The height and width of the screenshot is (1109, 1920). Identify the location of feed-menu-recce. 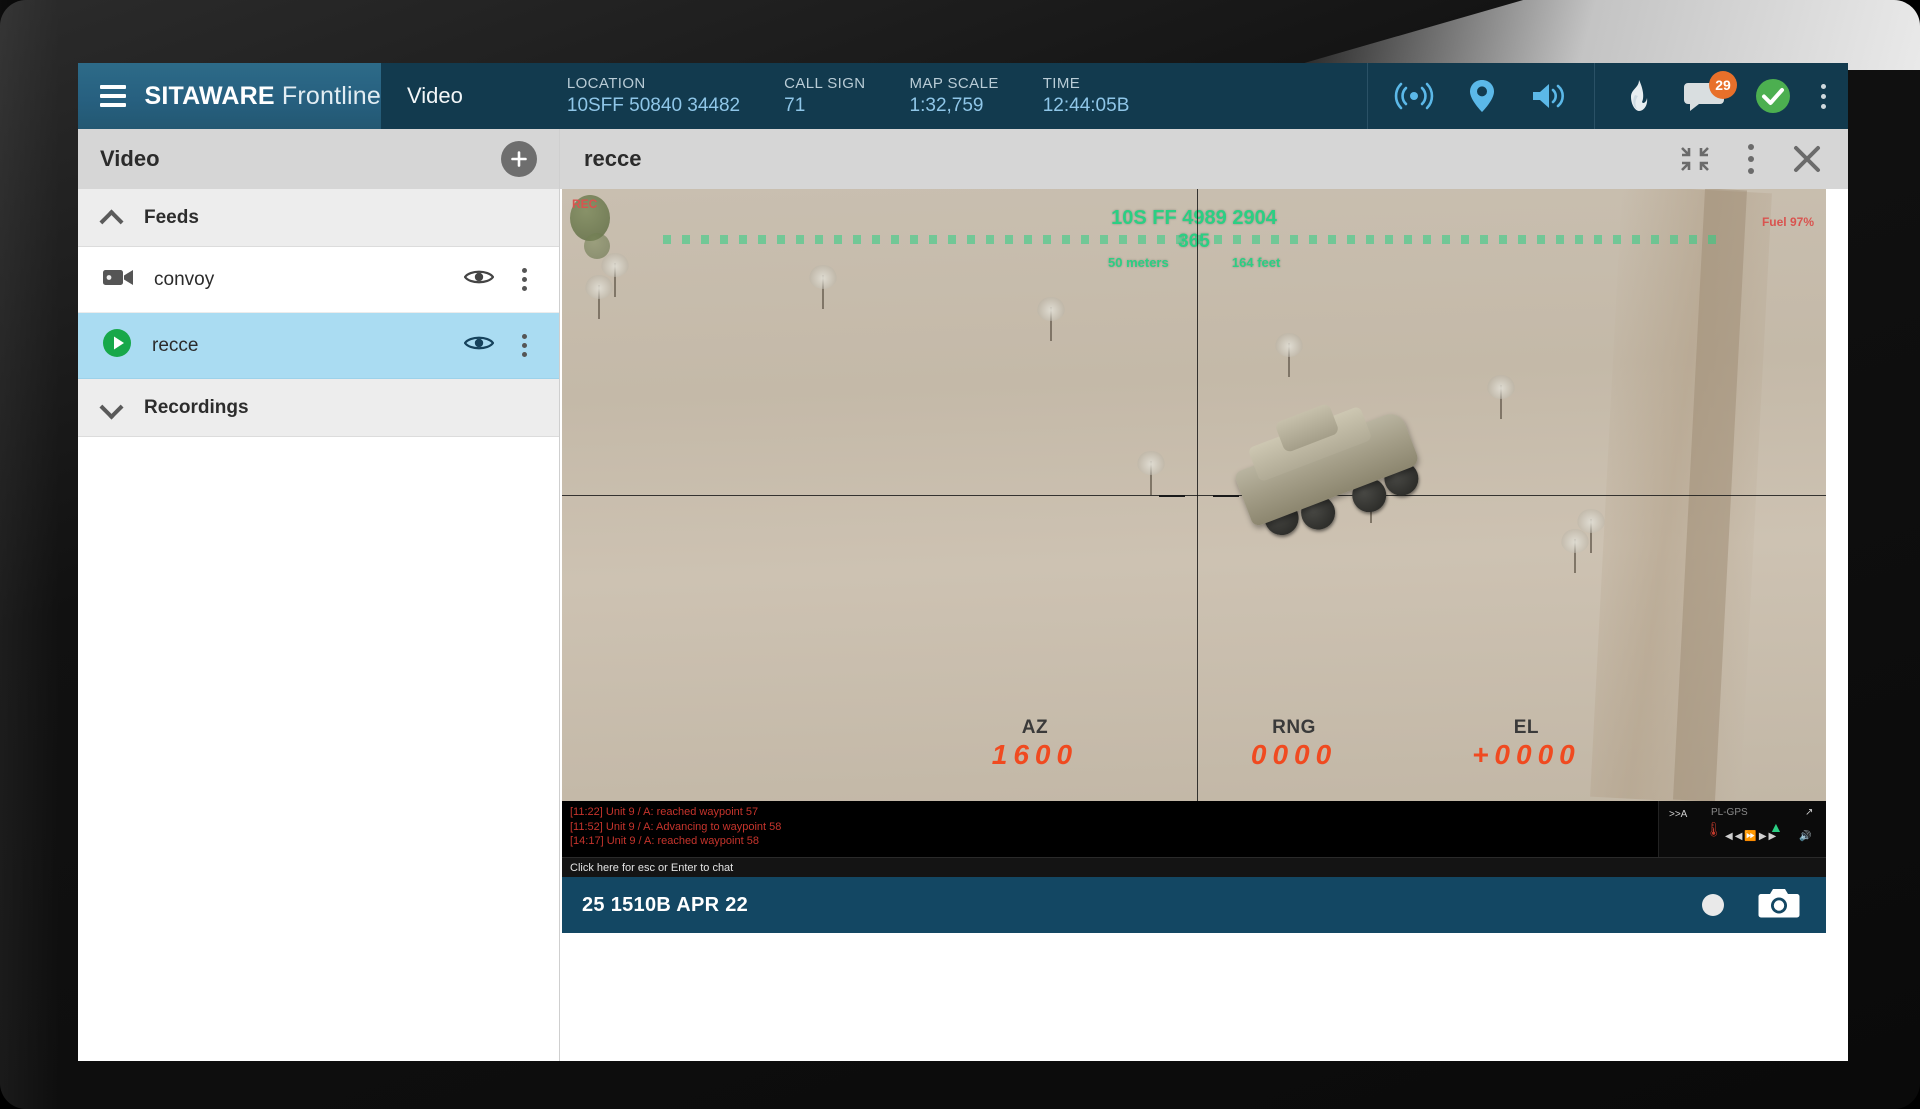
(524, 345).